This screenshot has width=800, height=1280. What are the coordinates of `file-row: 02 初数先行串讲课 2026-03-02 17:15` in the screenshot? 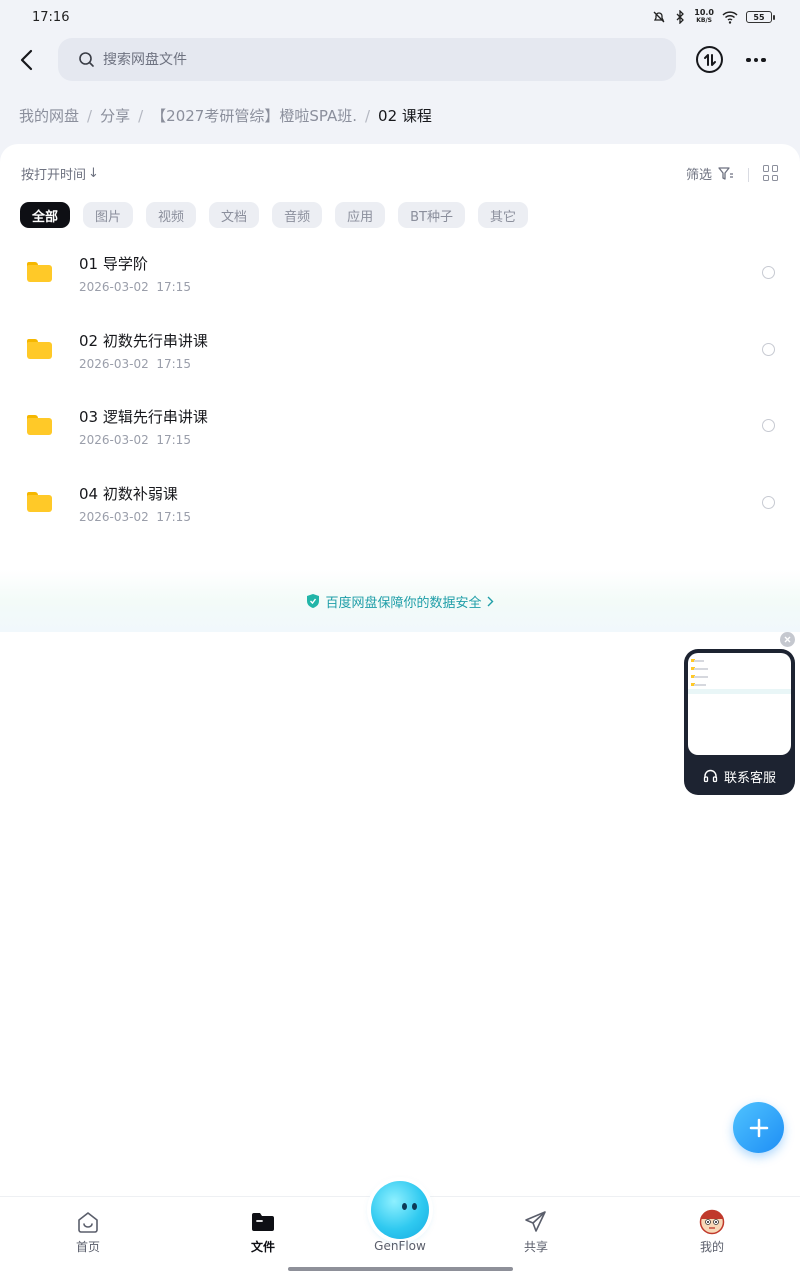 It's located at (400, 351).